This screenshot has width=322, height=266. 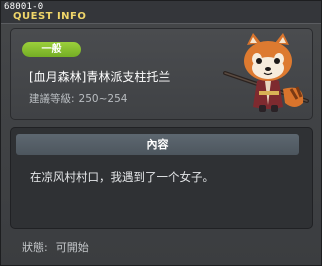 I want to click on window-title: QUEST INFO, so click(x=50, y=16).